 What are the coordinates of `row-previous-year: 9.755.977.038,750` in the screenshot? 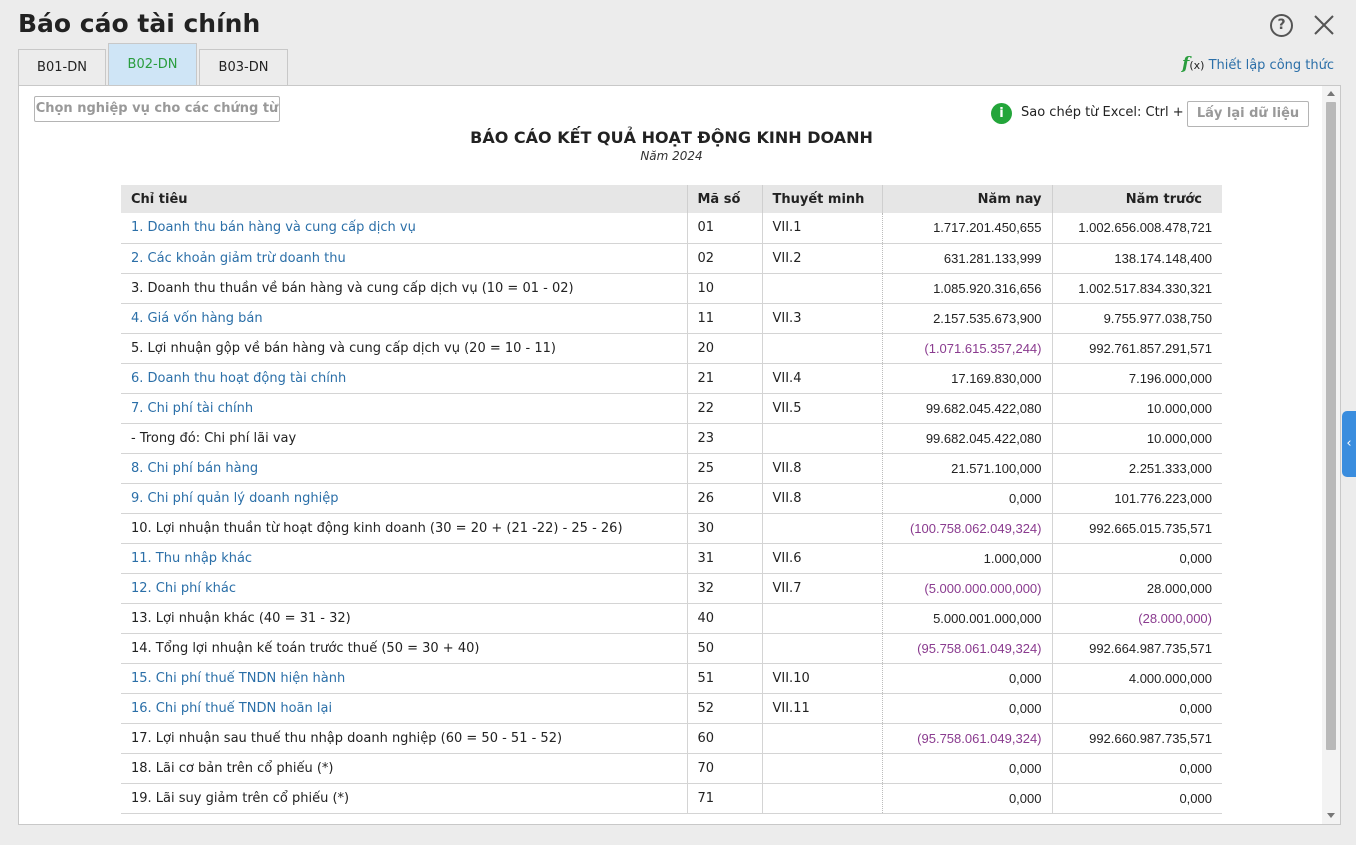 It's located at (1137, 318).